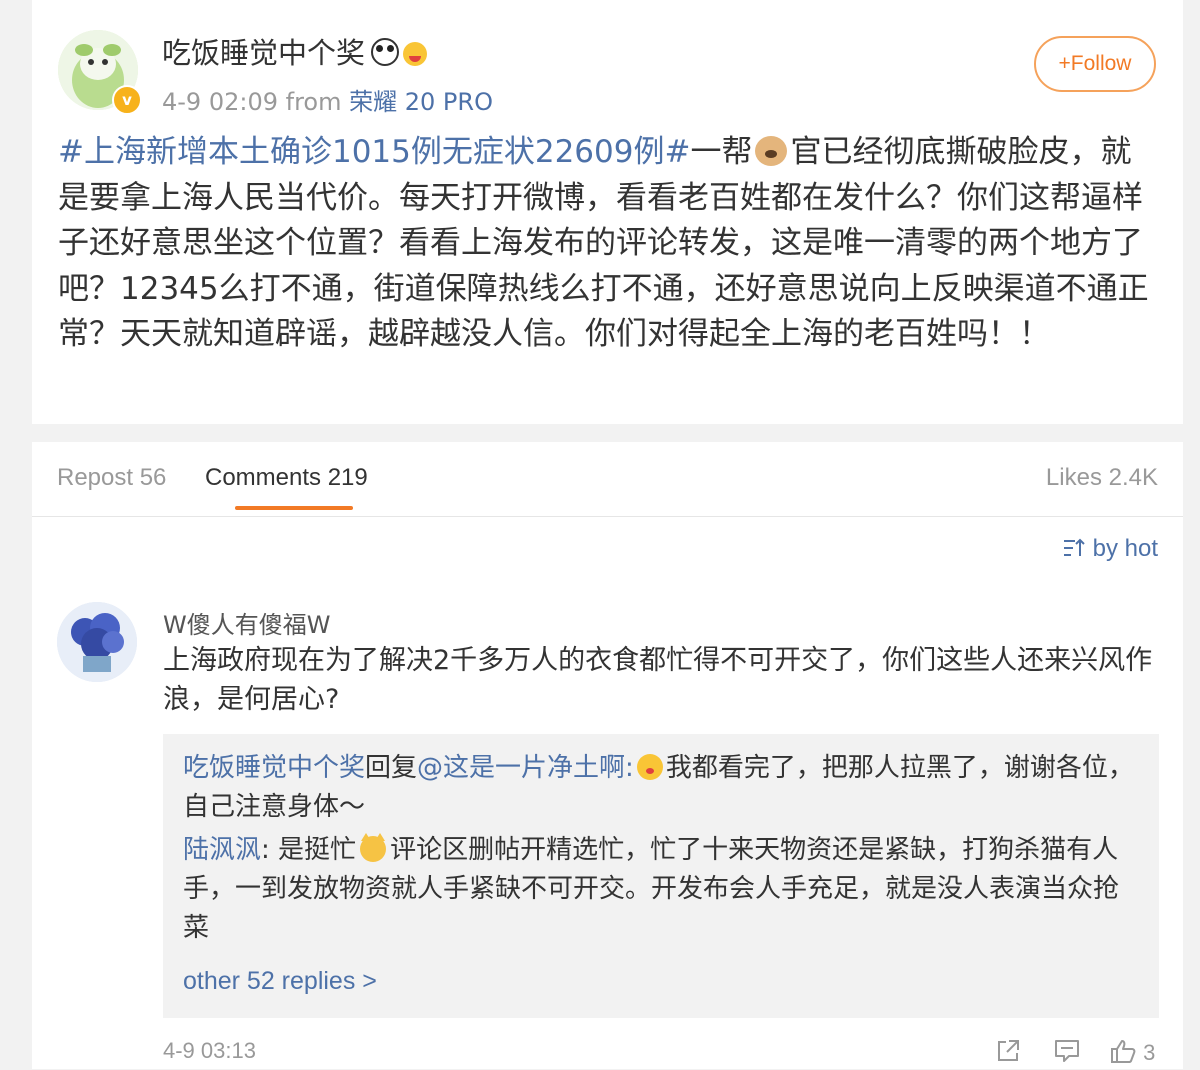 This screenshot has width=1200, height=1070. What do you see at coordinates (1123, 1051) in the screenshot?
I see `thumbs-up-icon` at bounding box center [1123, 1051].